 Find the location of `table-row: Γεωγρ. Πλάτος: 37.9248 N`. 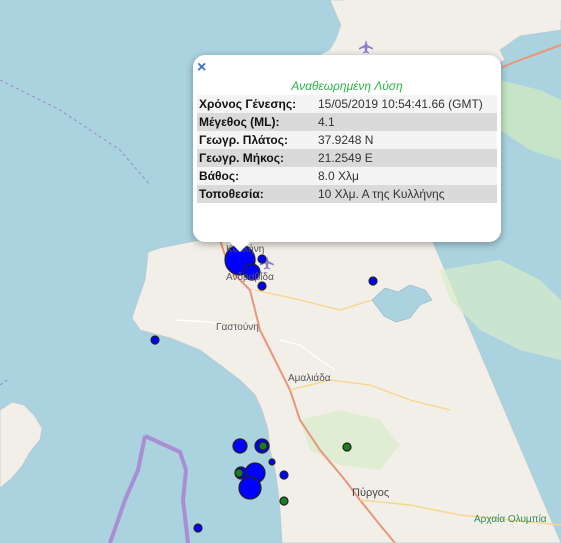

table-row: Γεωγρ. Πλάτος: 37.9248 N is located at coordinates (347, 140).